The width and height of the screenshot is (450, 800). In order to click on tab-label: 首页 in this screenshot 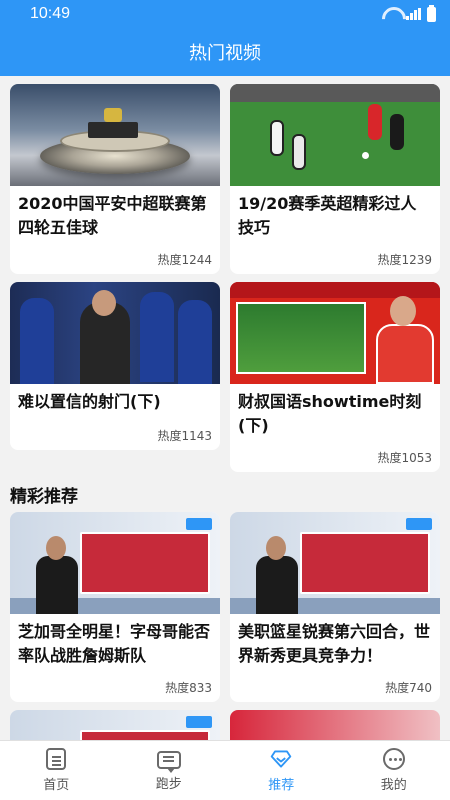, I will do `click(56, 785)`.